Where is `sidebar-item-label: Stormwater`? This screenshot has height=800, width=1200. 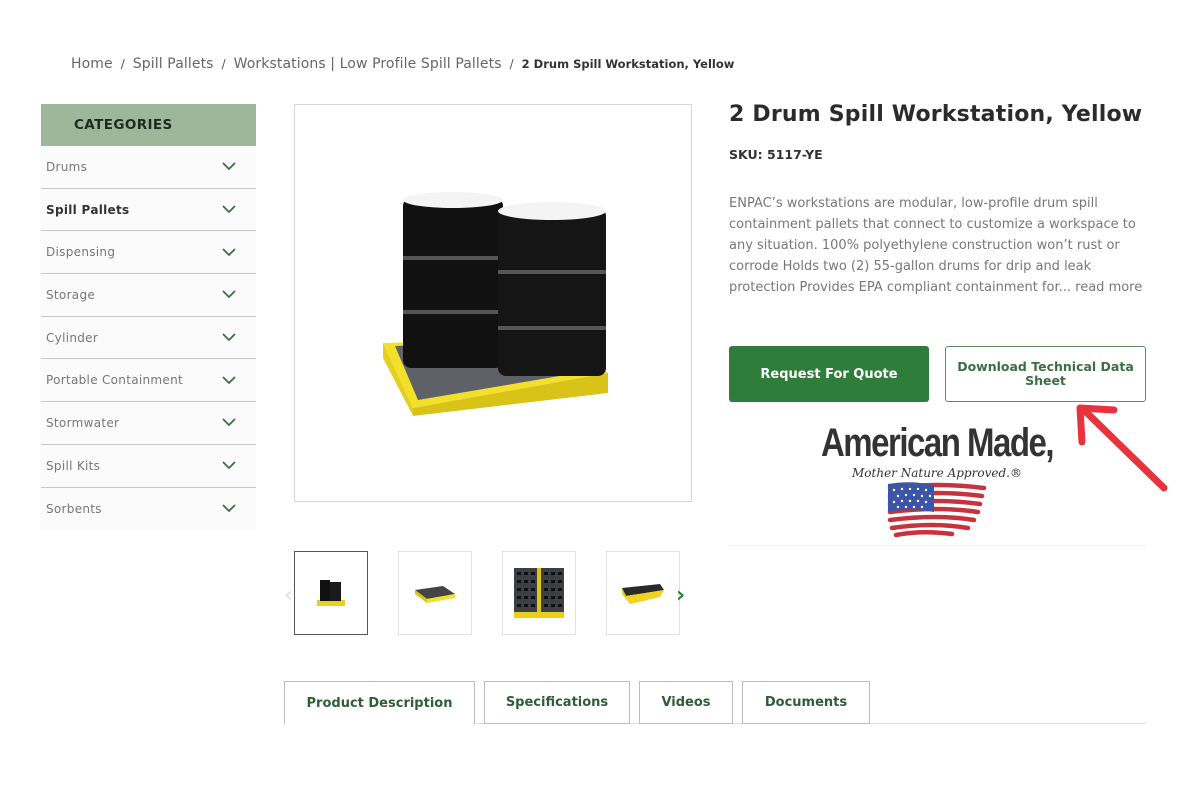
sidebar-item-label: Stormwater is located at coordinates (83, 422).